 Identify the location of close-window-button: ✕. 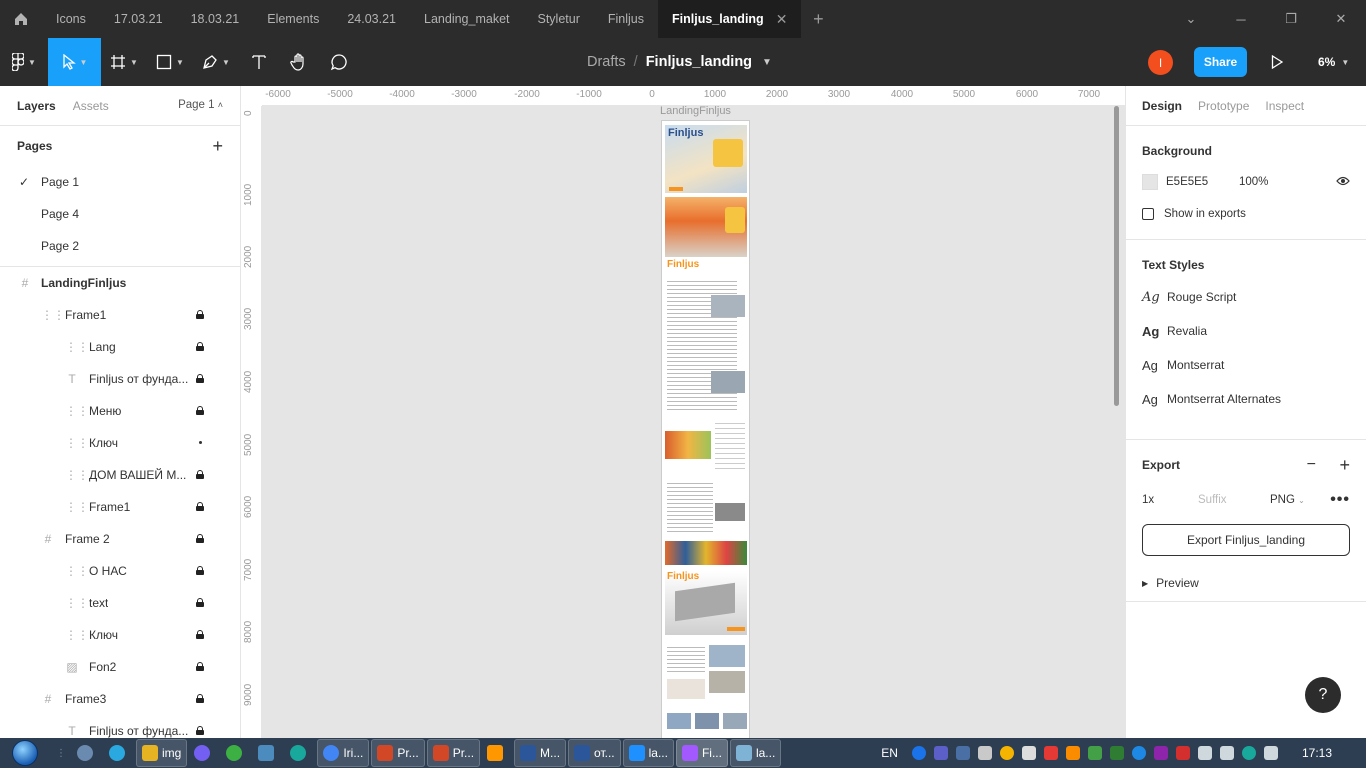
(1341, 19).